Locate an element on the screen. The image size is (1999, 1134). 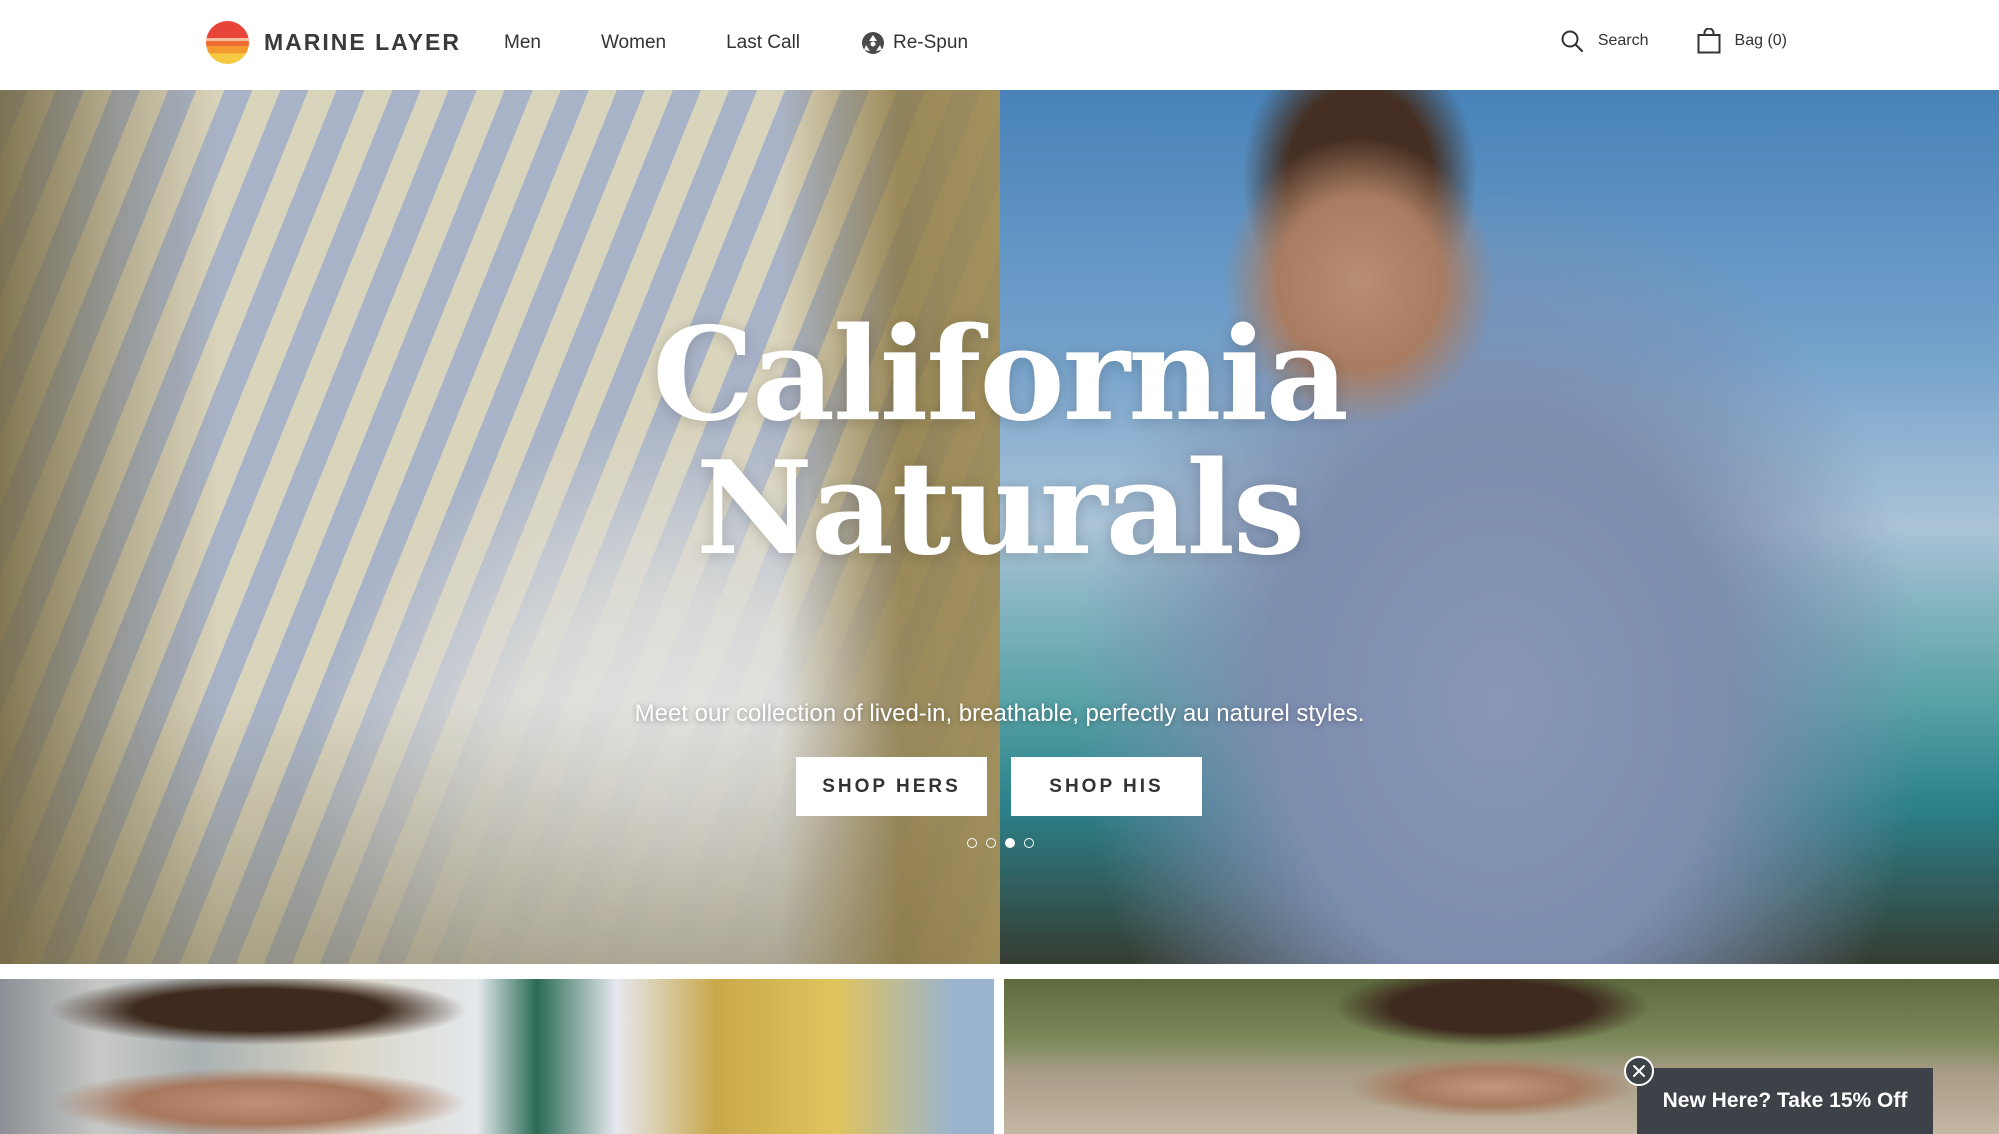
search-button: Search is located at coordinates (1604, 41).